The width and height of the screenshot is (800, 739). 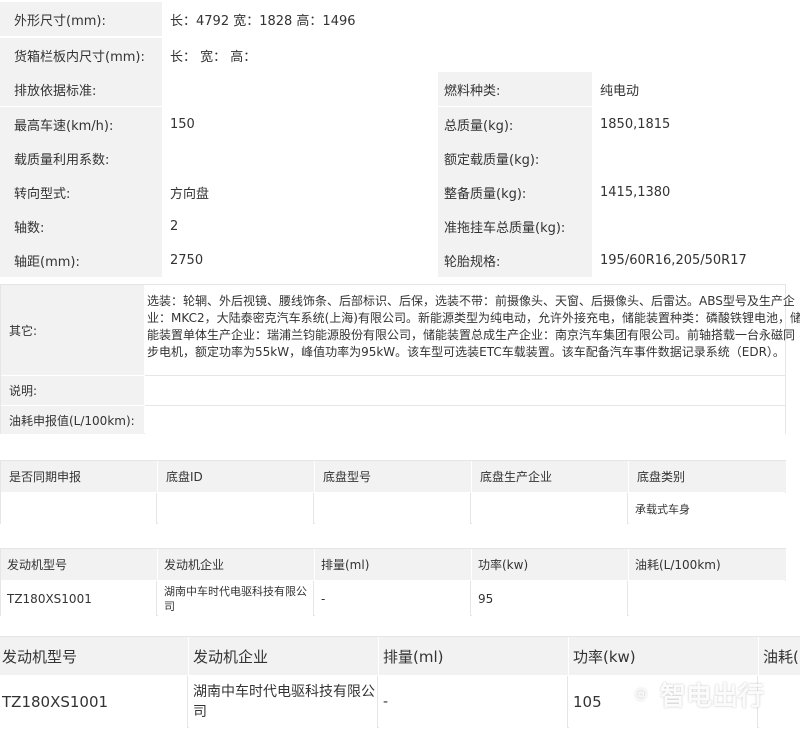 What do you see at coordinates (515, 158) in the screenshot?
I see `rated-load-label: 额定载质量(kg):` at bounding box center [515, 158].